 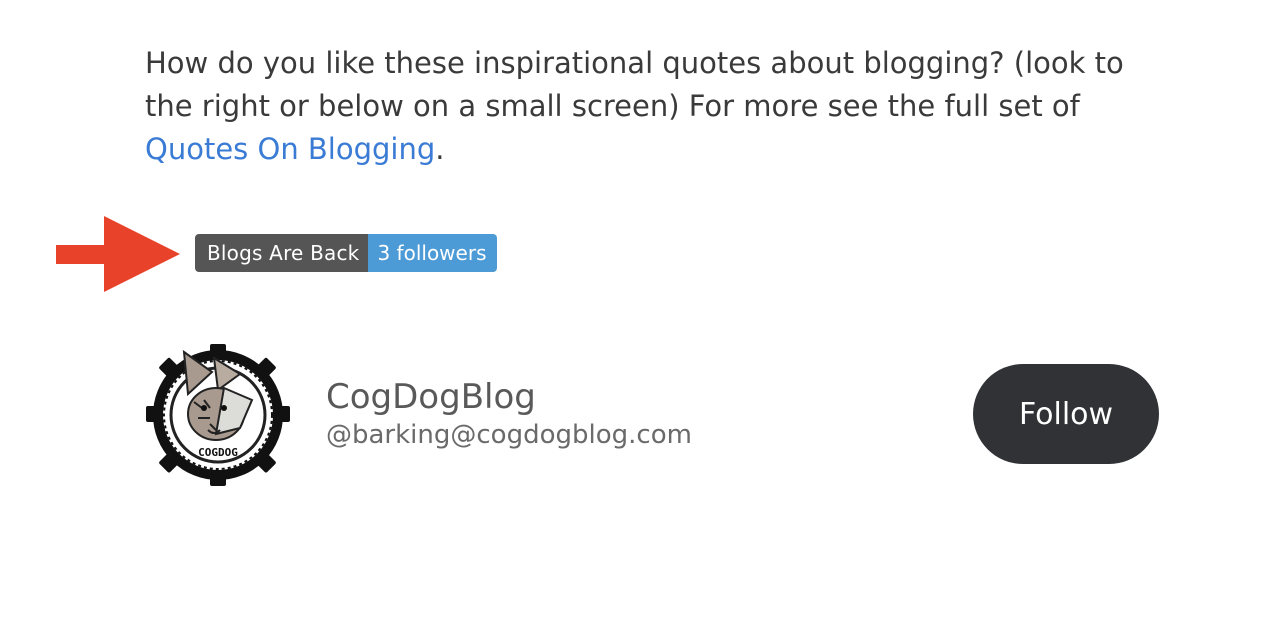 What do you see at coordinates (218, 415) in the screenshot?
I see `avatar: COGDOG` at bounding box center [218, 415].